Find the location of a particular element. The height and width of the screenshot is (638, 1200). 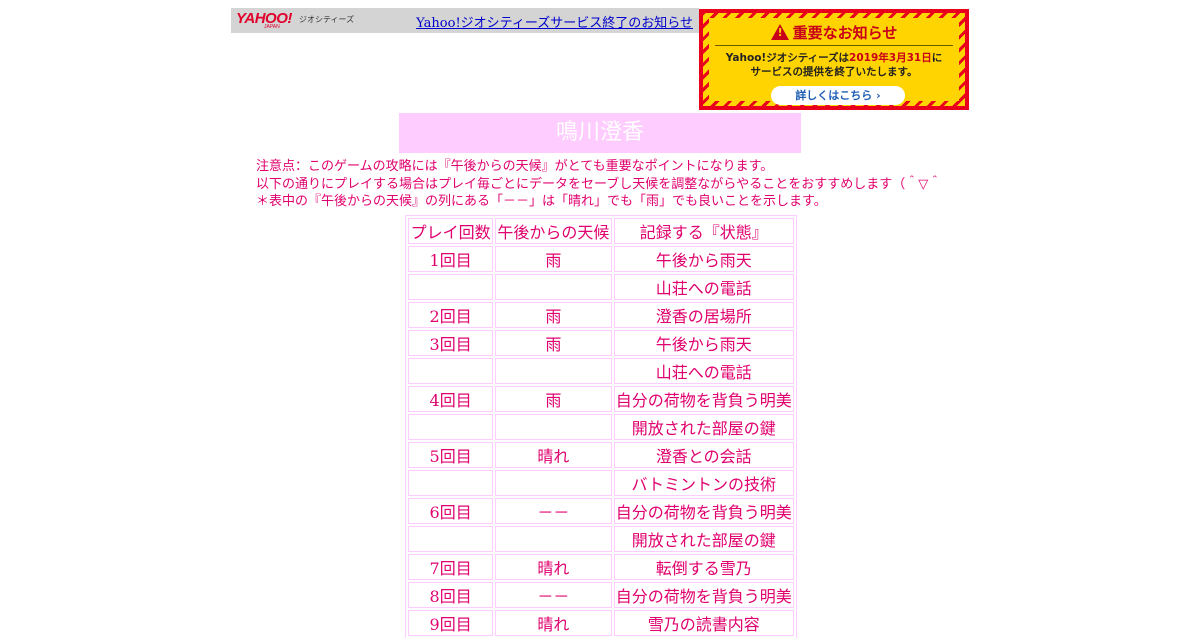

table-row: 4回目雨自分の荷物を背負う明美 is located at coordinates (601, 399).